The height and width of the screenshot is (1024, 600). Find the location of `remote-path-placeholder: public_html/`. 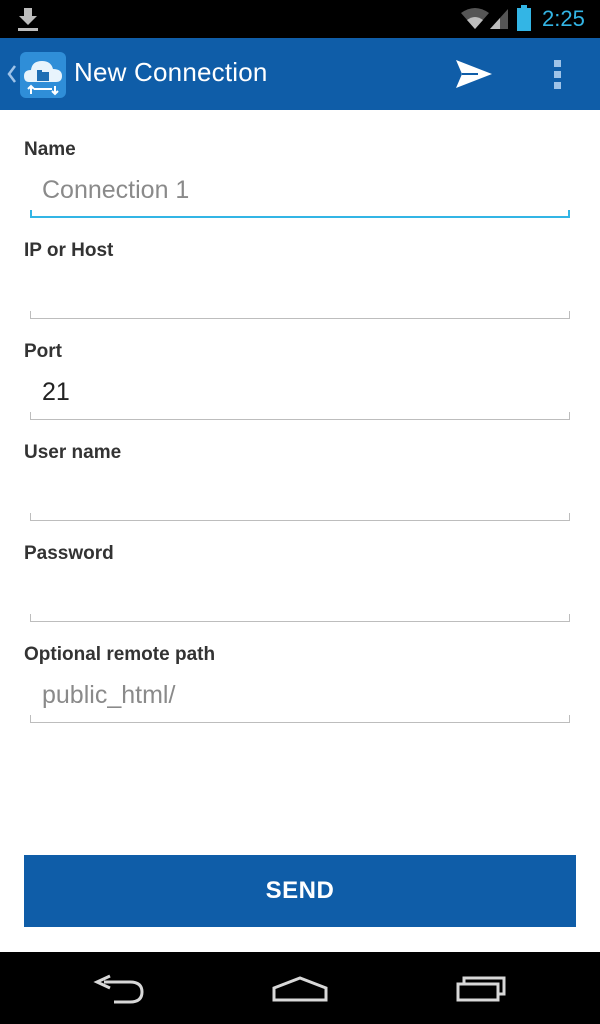

remote-path-placeholder: public_html/ is located at coordinates (109, 695).